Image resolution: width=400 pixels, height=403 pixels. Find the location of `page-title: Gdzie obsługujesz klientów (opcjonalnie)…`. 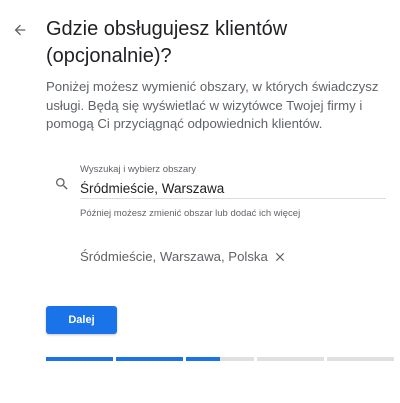

page-title: Gdzie obsługujesz klientów (opcjonalnie)… is located at coordinates (167, 42).